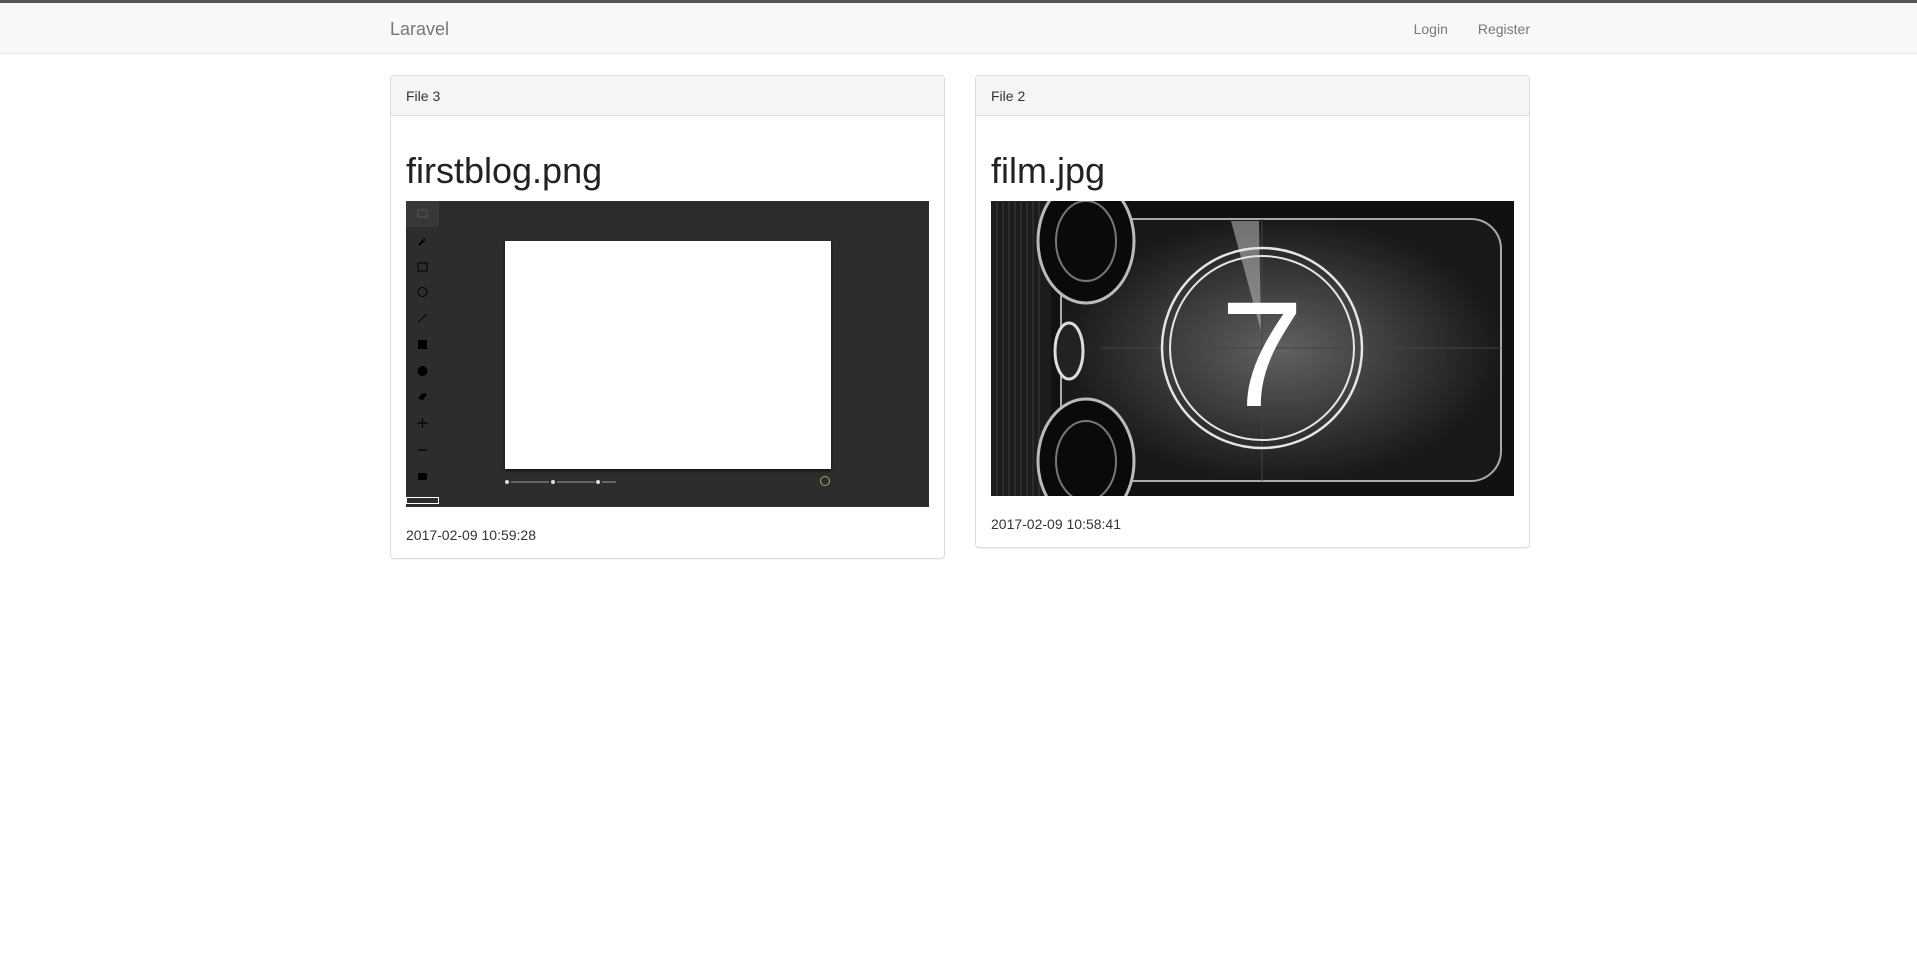  I want to click on navbar: Laravel Login Register, so click(958, 28).